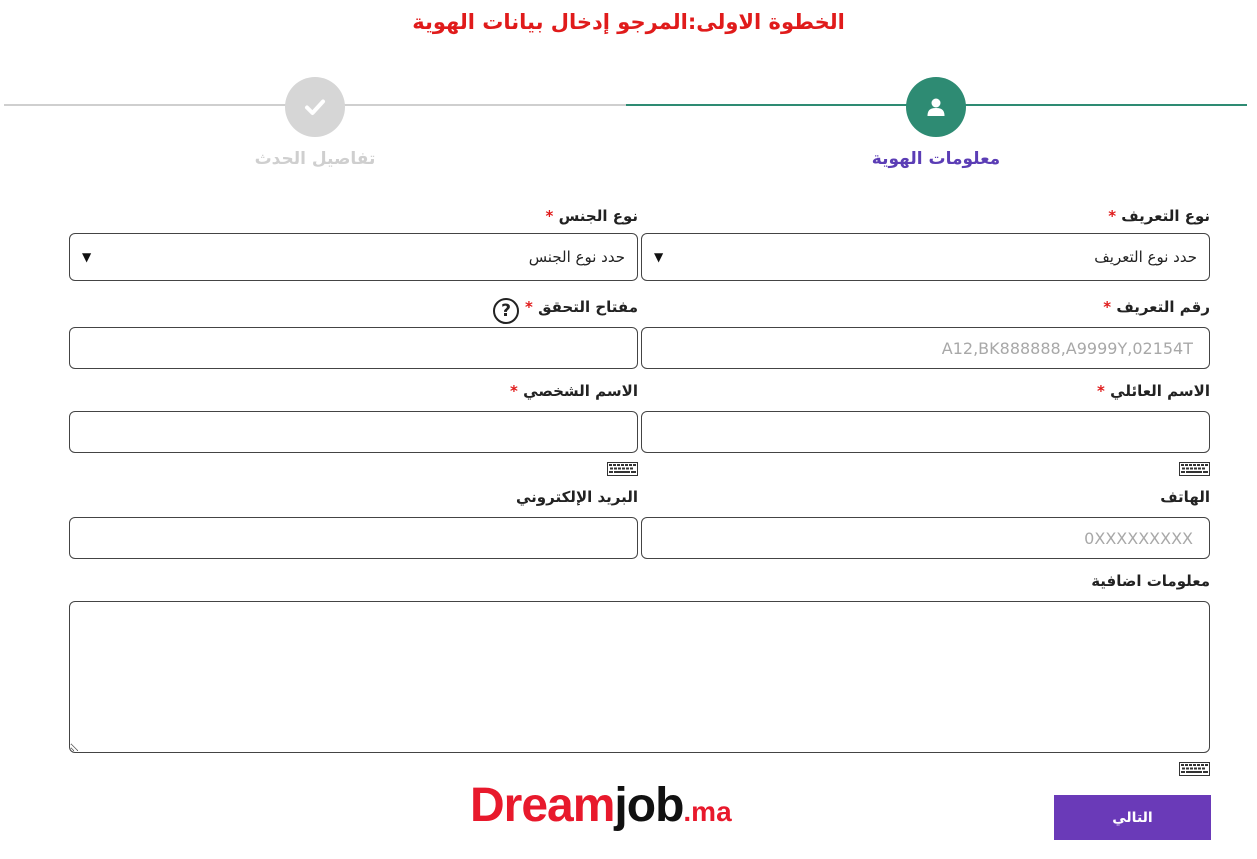  What do you see at coordinates (925, 538) in the screenshot?
I see `phone-input` at bounding box center [925, 538].